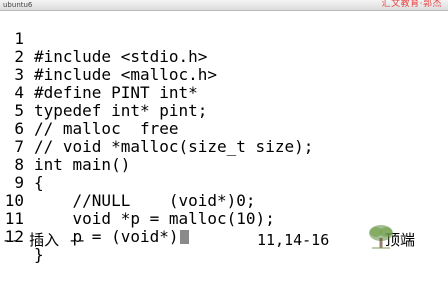  Describe the element at coordinates (224, 5) in the screenshot. I see `window-titlebar: ubuntu6 汇文教育·郭杰` at that location.